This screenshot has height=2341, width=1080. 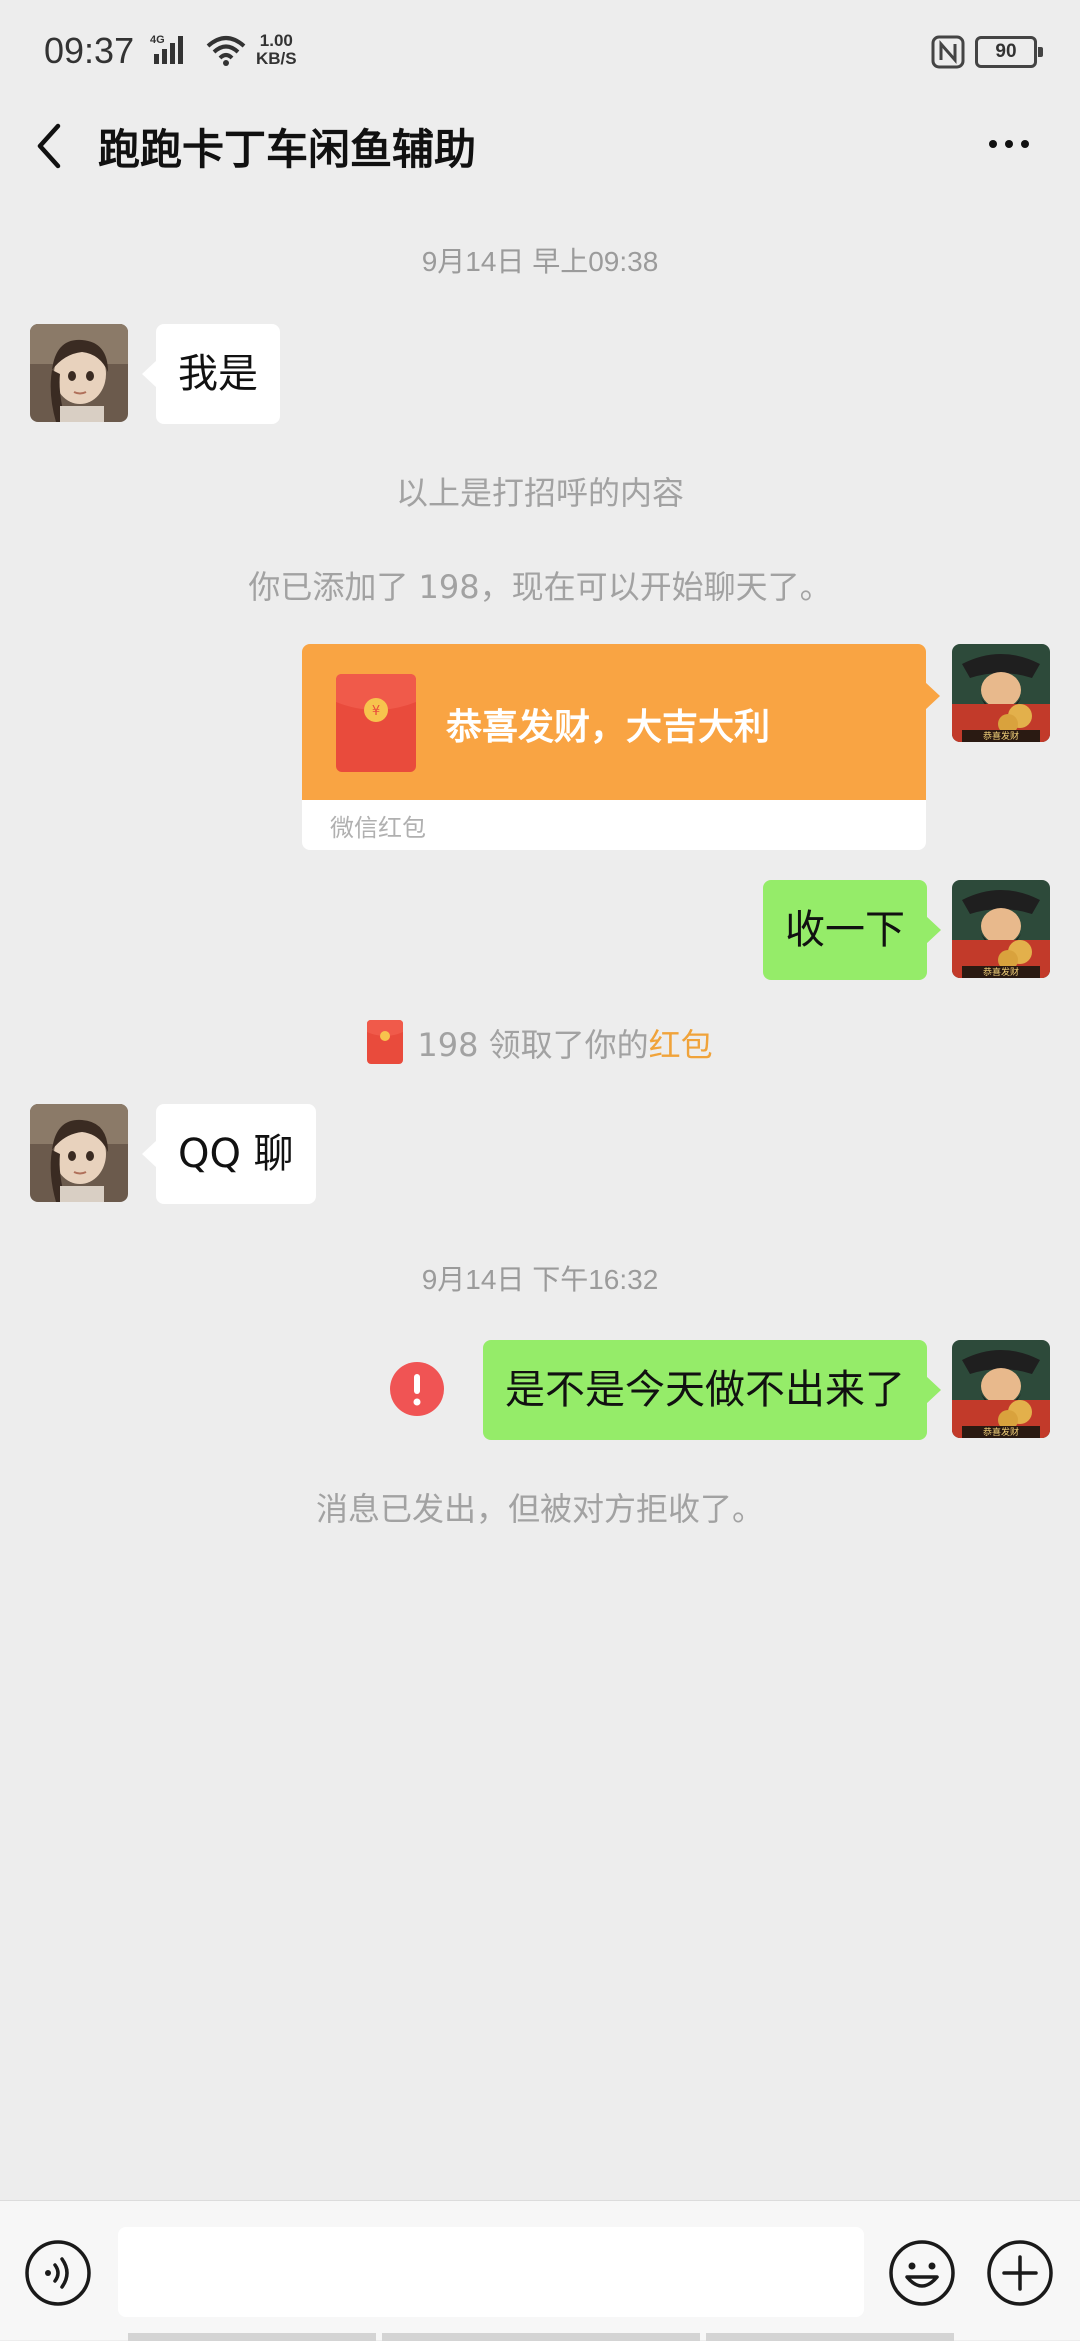 I want to click on system-added-note: 你已添加了 198，现在可以开始聊天了。, so click(x=540, y=587).